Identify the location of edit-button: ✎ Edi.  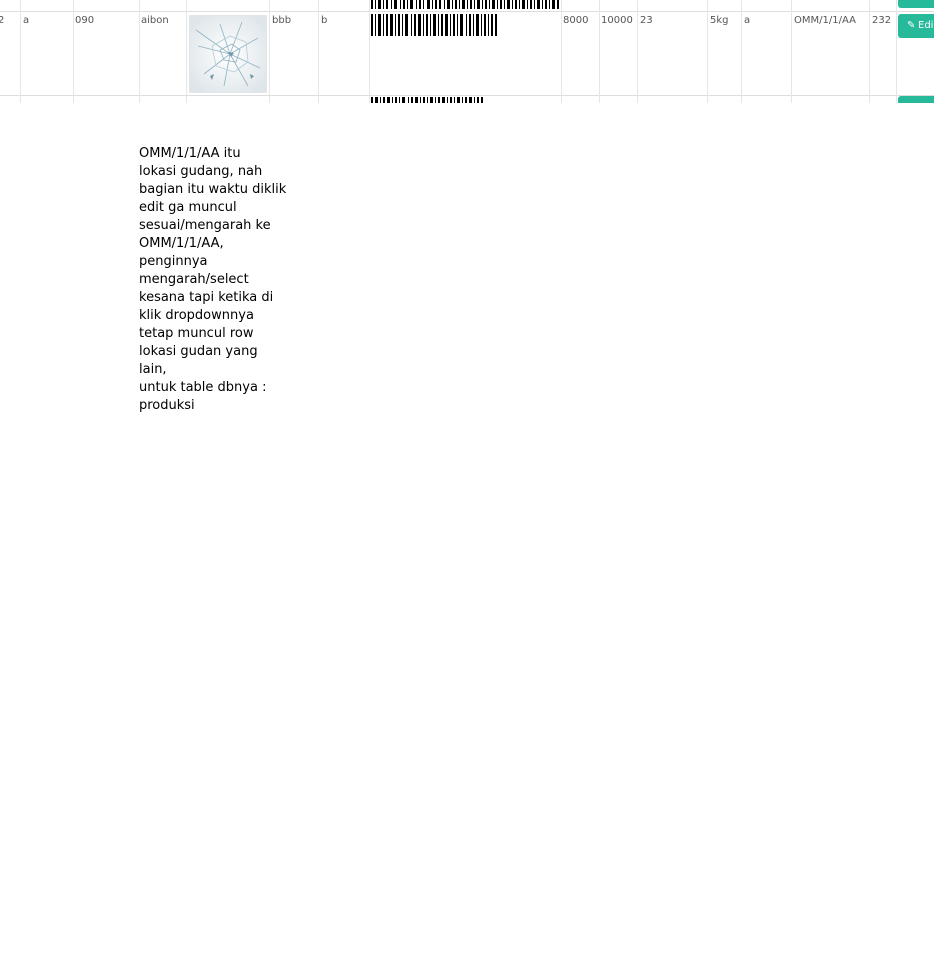
(916, 26).